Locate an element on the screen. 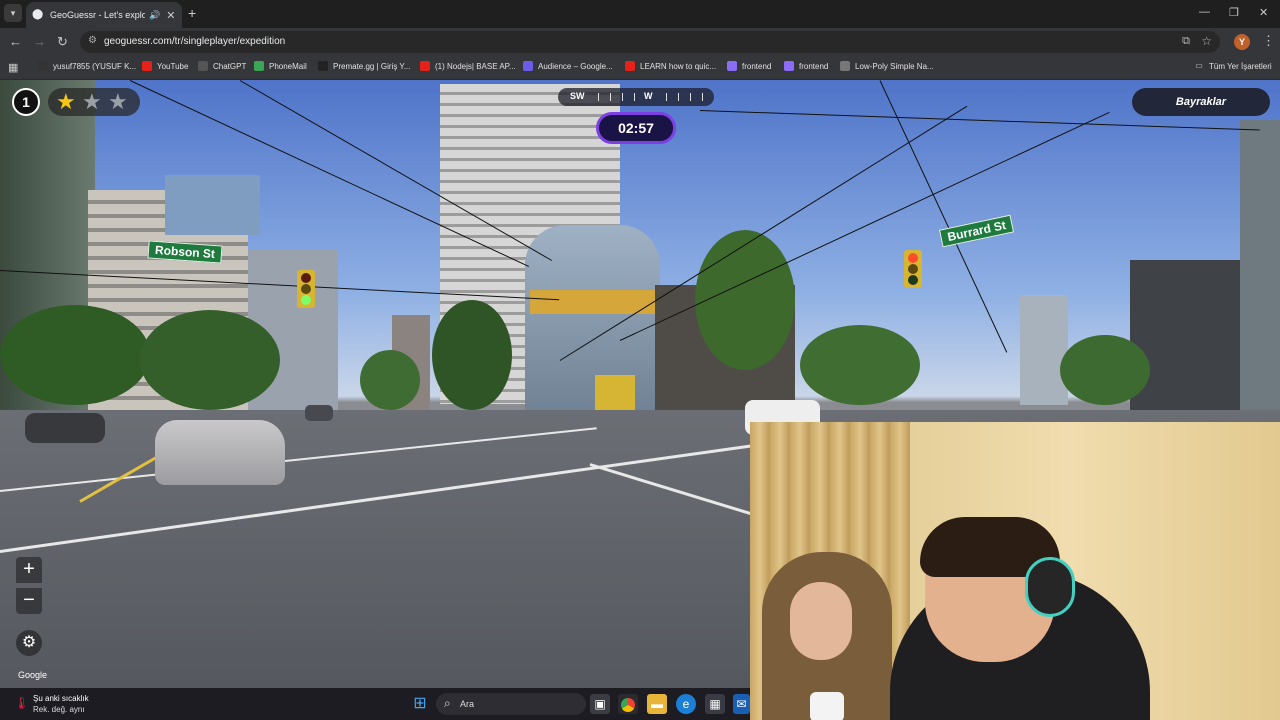  edge-icon: e is located at coordinates (686, 704).